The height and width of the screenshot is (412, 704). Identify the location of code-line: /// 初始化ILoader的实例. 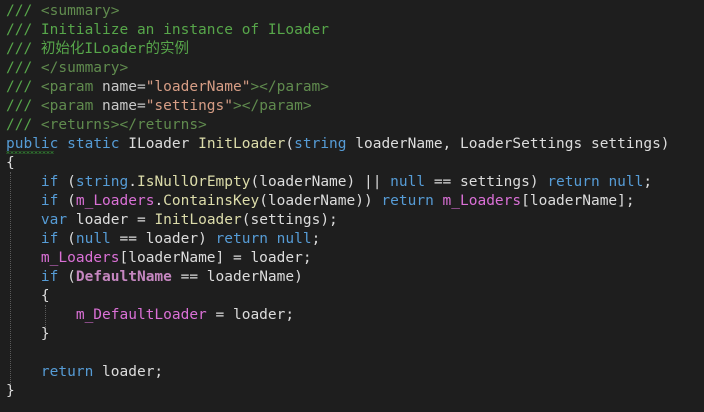
(97, 49).